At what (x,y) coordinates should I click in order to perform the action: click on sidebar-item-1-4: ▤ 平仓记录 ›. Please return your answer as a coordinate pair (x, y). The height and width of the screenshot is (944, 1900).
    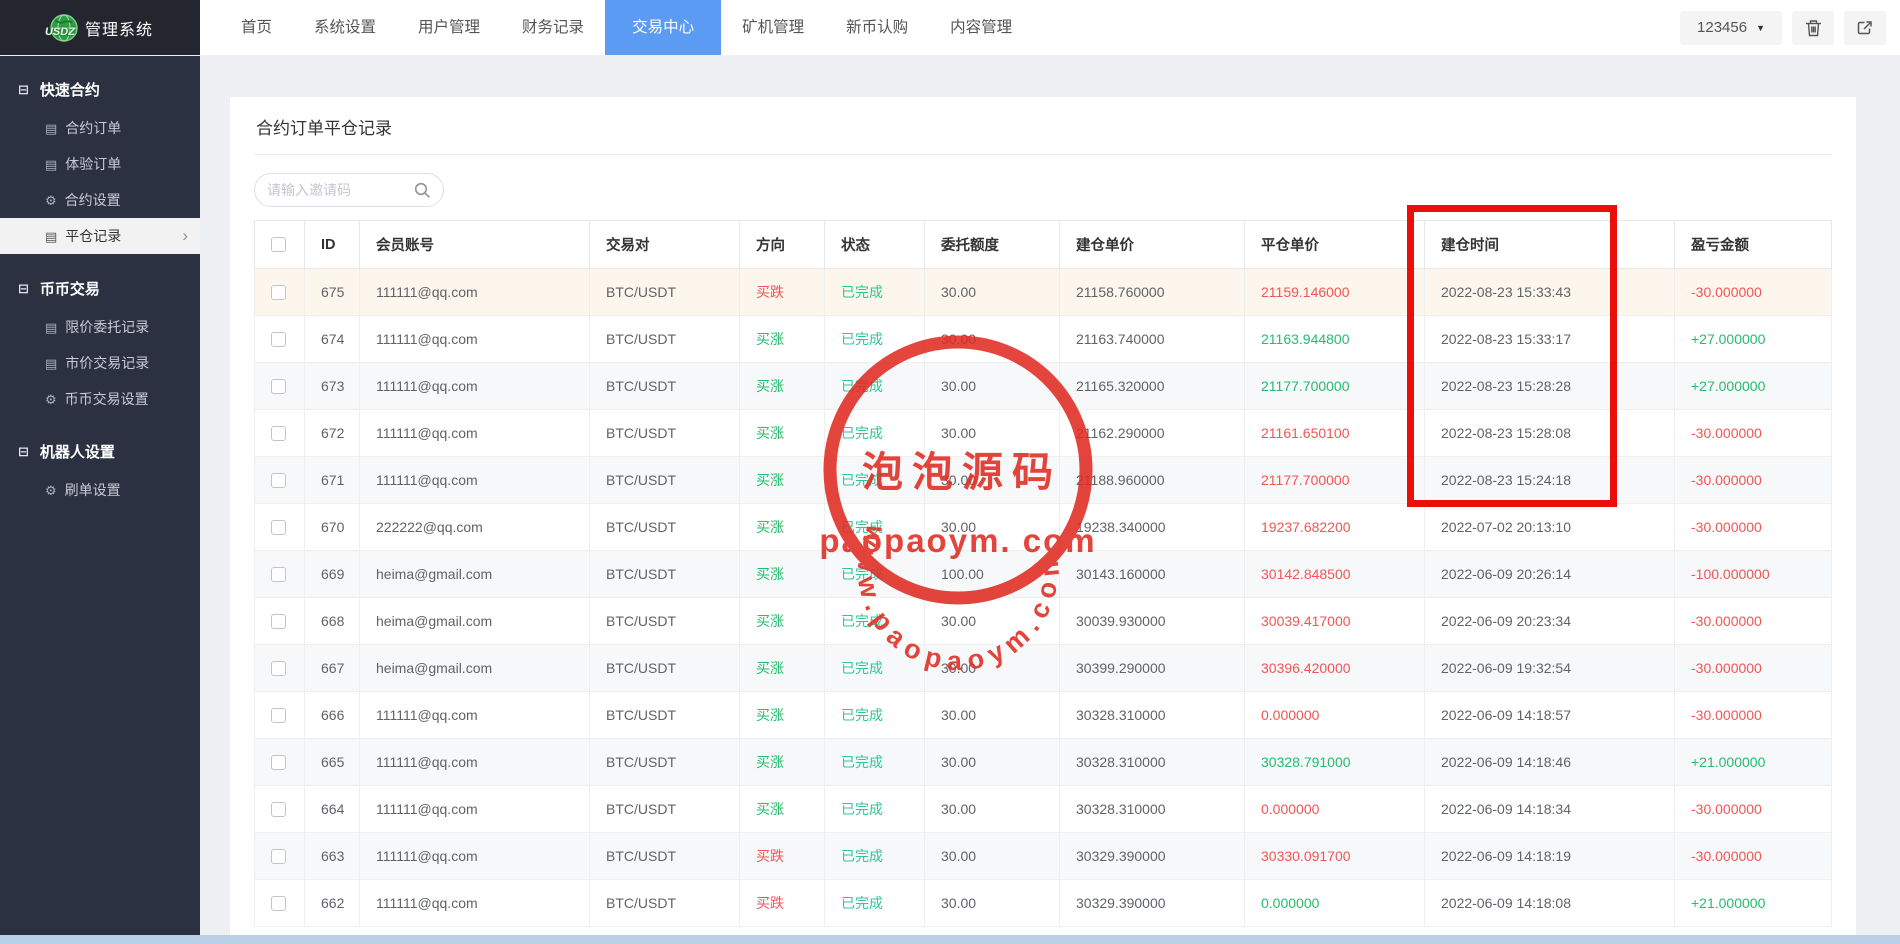
    Looking at the image, I should click on (100, 236).